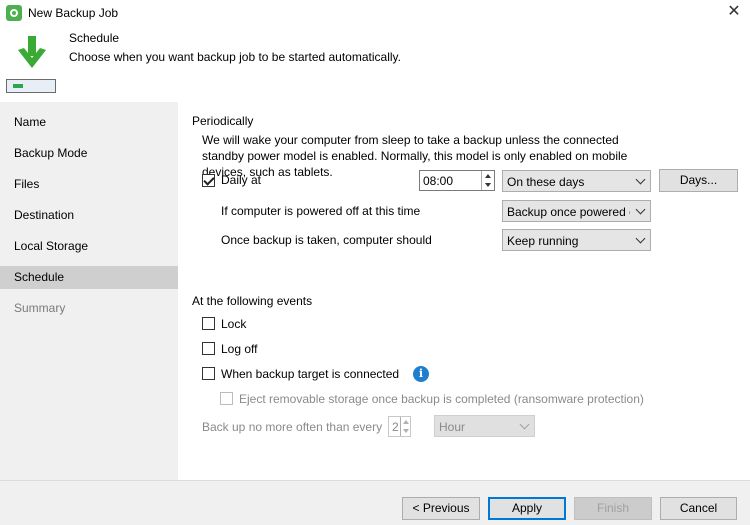  What do you see at coordinates (226, 398) in the screenshot?
I see `eject-checkbox` at bounding box center [226, 398].